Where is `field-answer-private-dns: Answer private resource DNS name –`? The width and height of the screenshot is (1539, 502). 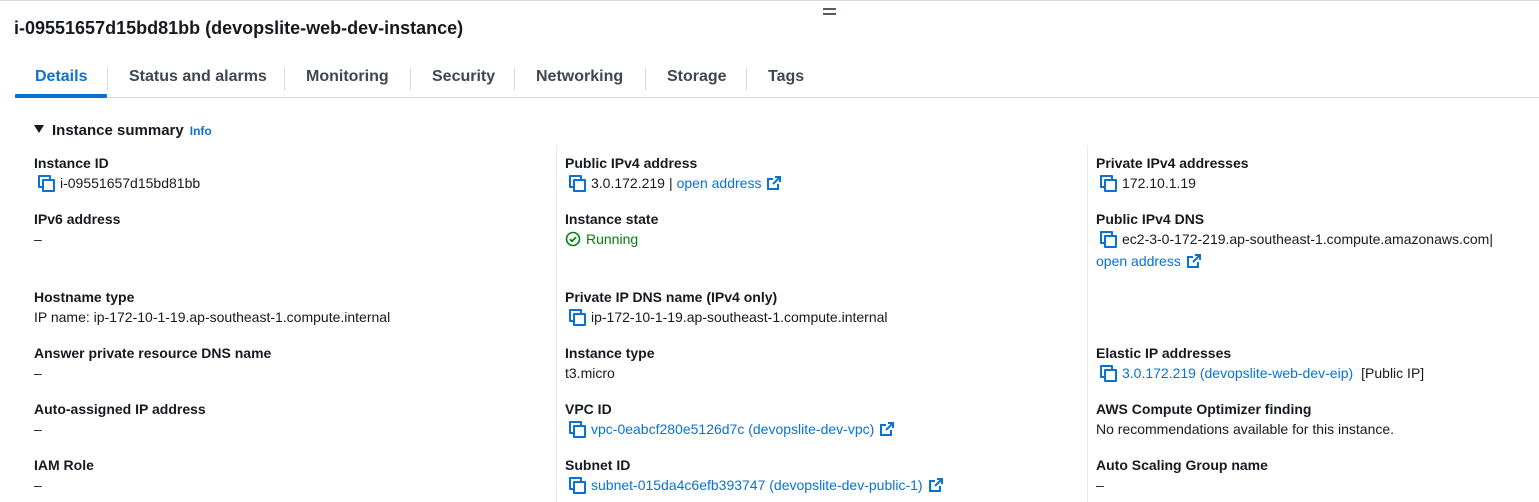 field-answer-private-dns: Answer private resource DNS name – is located at coordinates (152, 363).